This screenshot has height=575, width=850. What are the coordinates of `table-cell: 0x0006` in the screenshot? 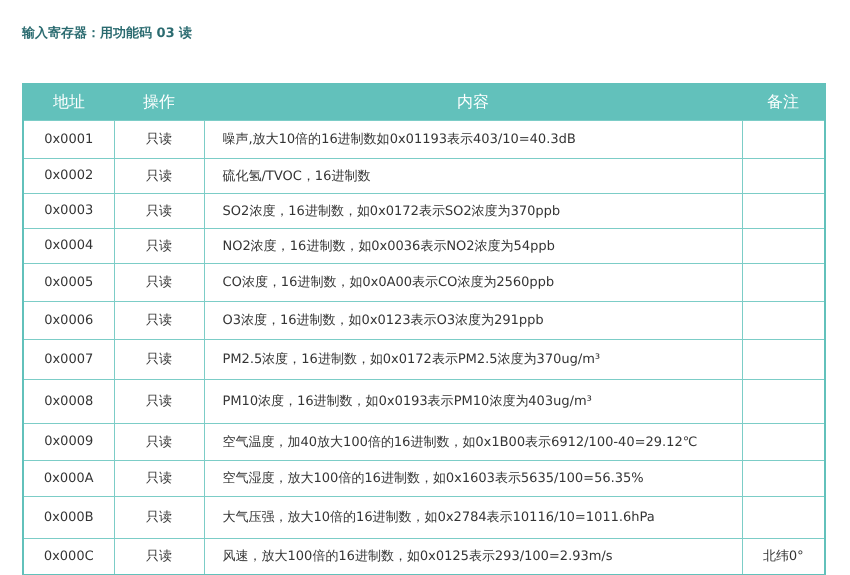 It's located at (68, 320).